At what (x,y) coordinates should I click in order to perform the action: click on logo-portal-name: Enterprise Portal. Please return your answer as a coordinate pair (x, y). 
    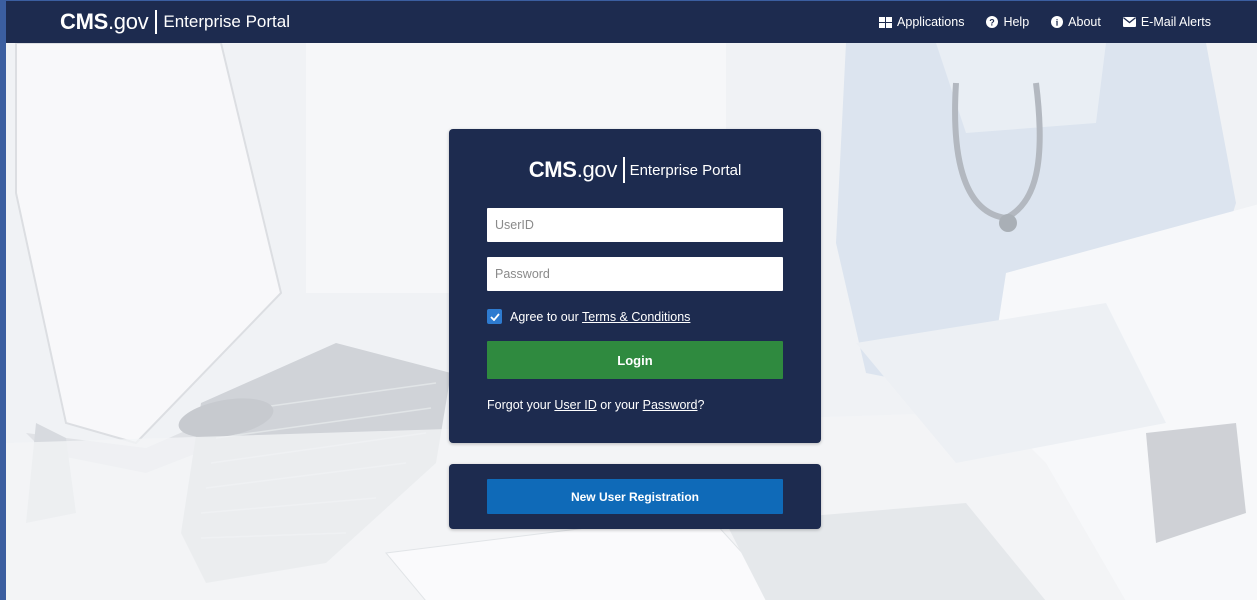
    Looking at the image, I should click on (227, 21).